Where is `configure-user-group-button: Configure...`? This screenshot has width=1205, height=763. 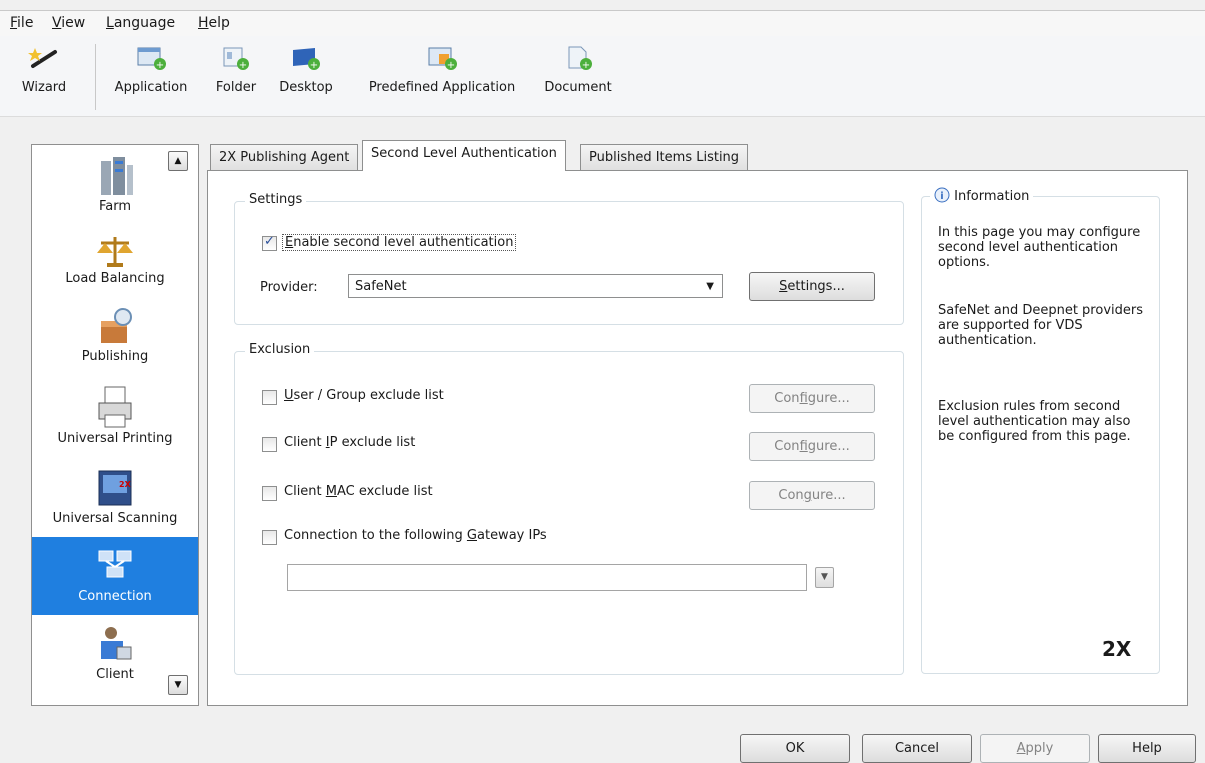
configure-user-group-button: Configure... is located at coordinates (812, 398).